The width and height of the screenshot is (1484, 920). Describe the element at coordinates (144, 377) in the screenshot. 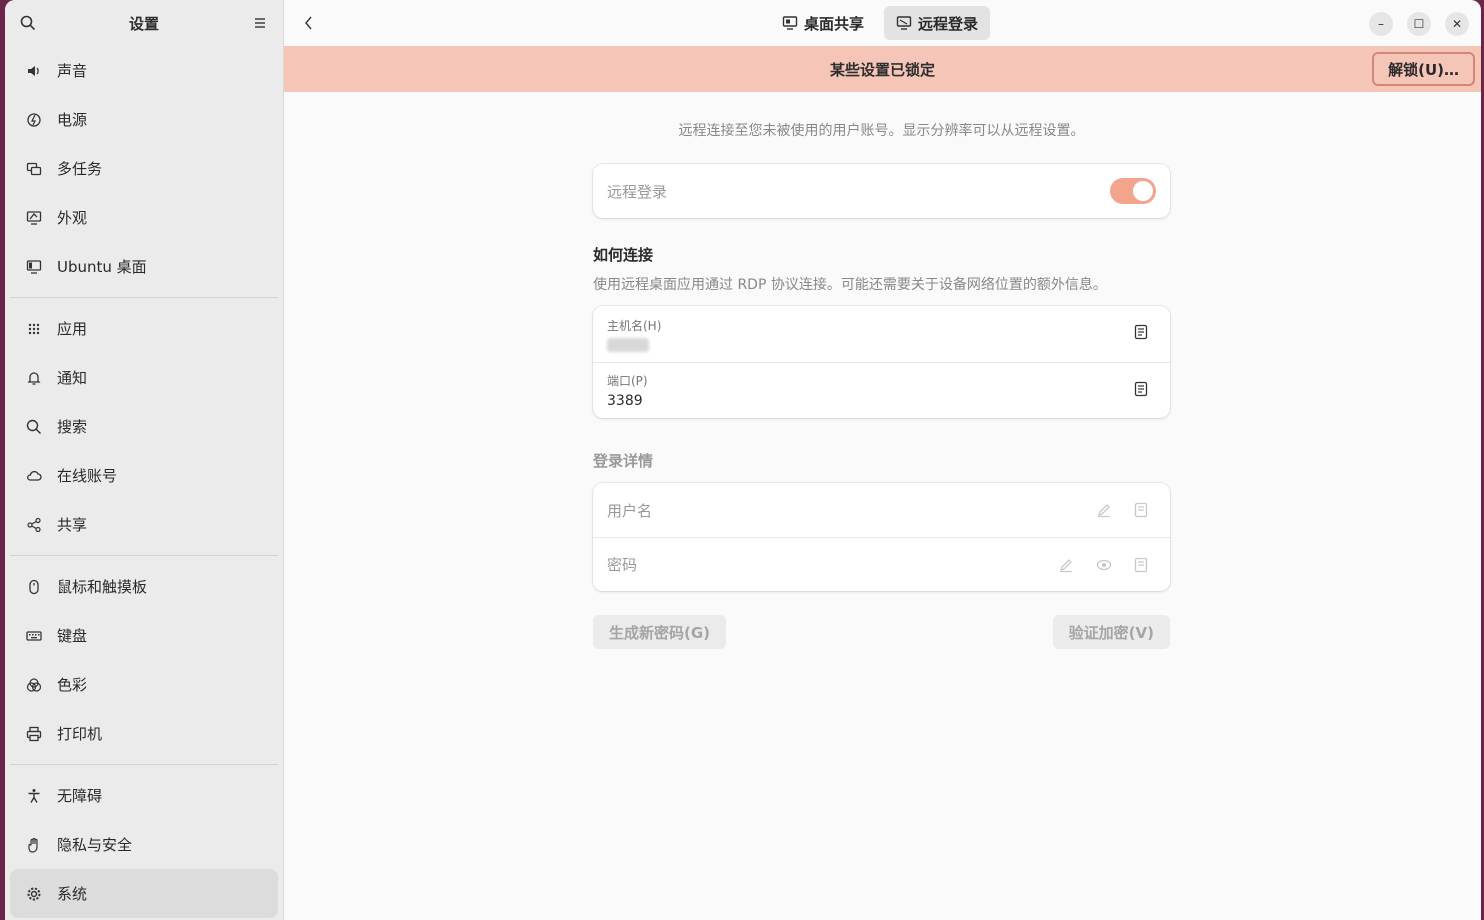

I see `sidebar-item-bell: 通知` at that location.